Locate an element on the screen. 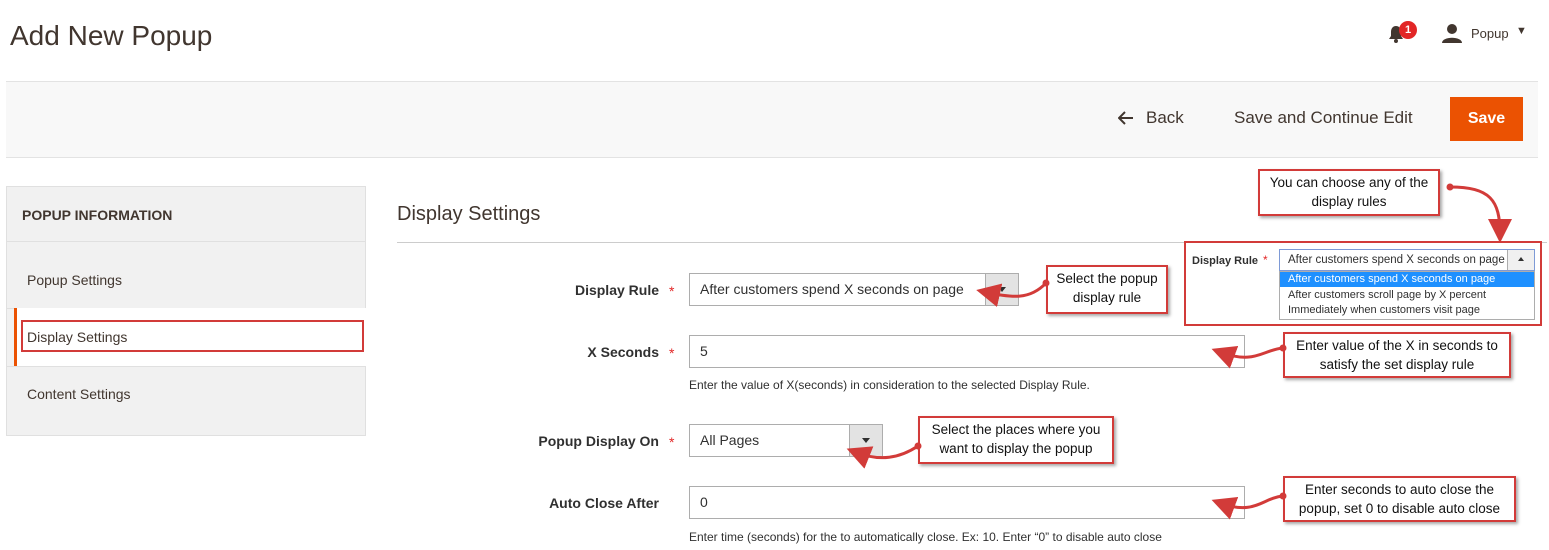 Image resolution: width=1549 pixels, height=550 pixels. popup-display-on-label: Popup Display On is located at coordinates (598, 441).